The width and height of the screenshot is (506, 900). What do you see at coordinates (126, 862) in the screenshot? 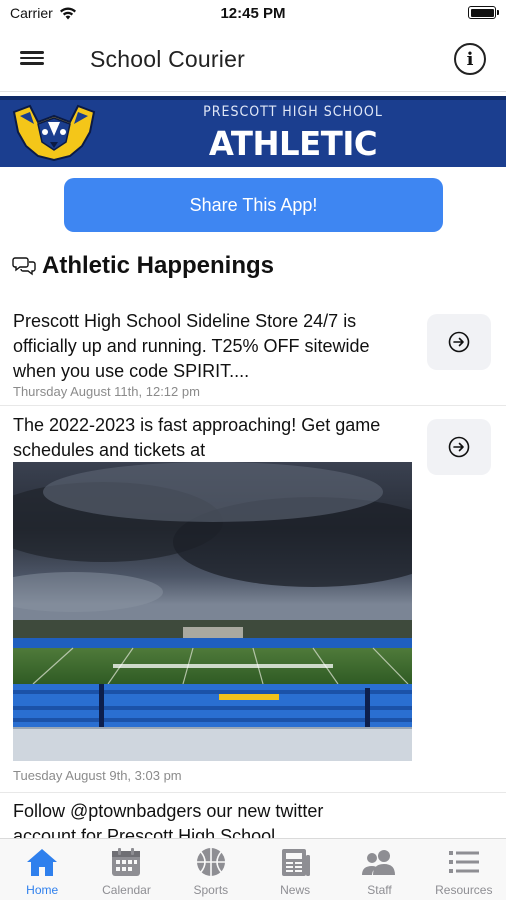
I see `calendar-icon` at bounding box center [126, 862].